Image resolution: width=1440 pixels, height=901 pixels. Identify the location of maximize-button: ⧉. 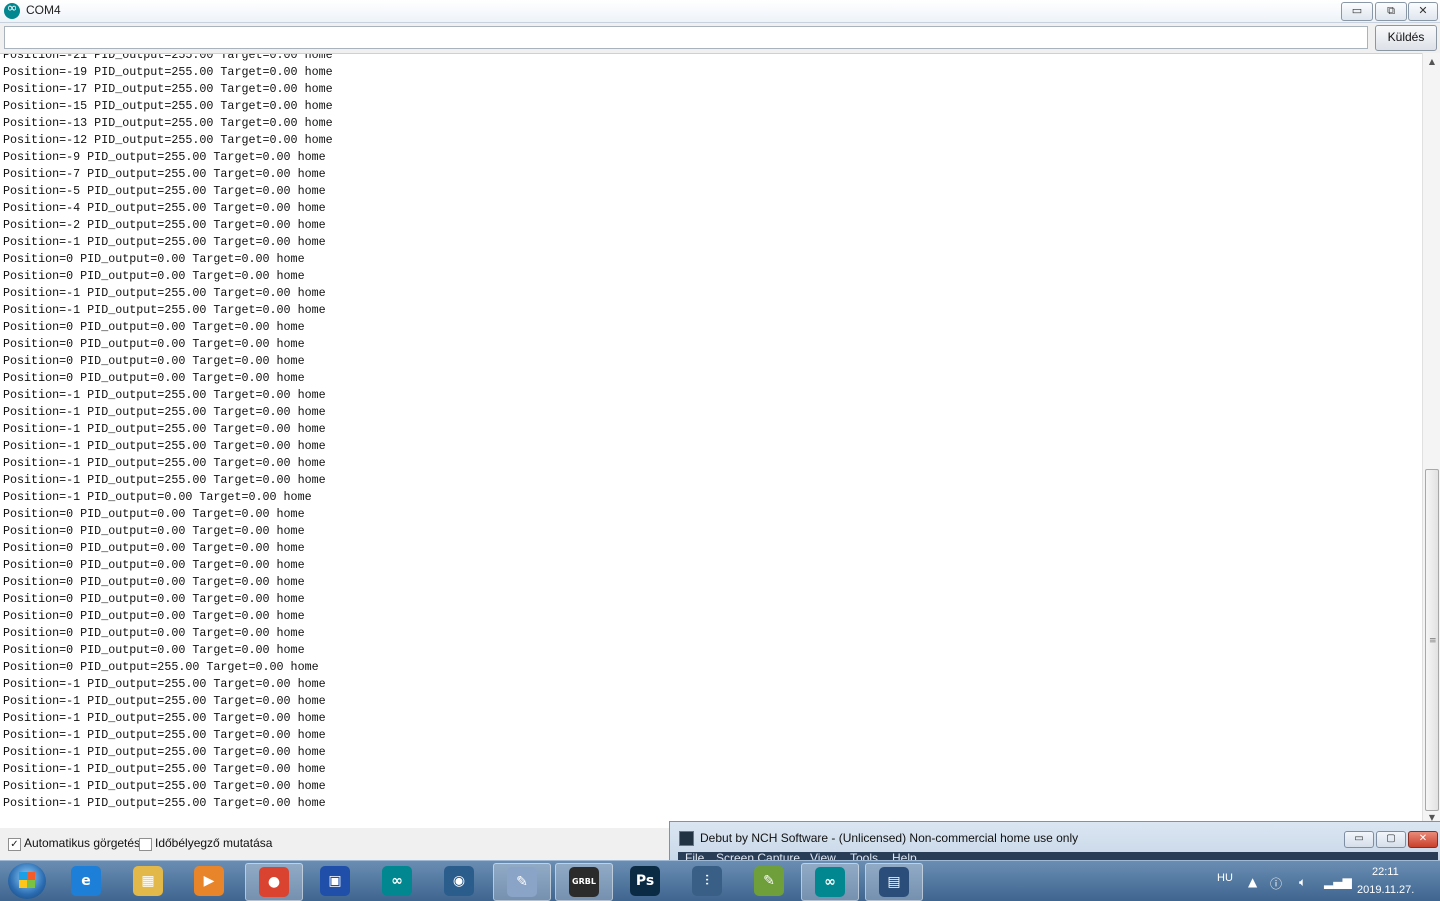
(1391, 11).